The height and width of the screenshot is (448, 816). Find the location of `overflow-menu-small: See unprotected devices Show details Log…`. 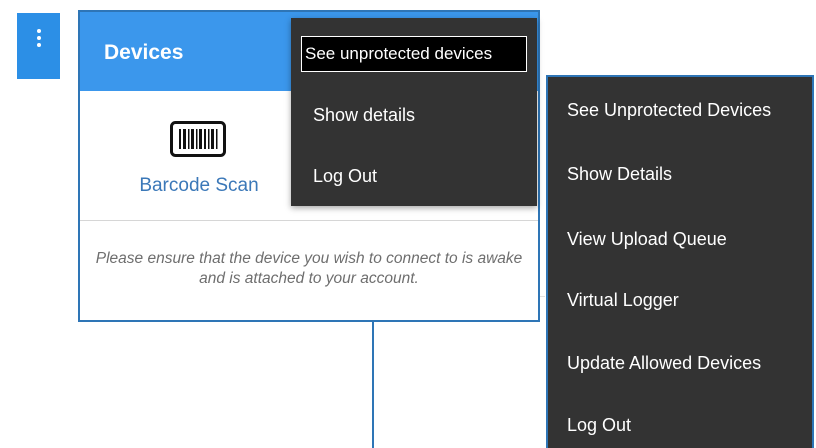

overflow-menu-small: See unprotected devices Show details Log… is located at coordinates (414, 112).